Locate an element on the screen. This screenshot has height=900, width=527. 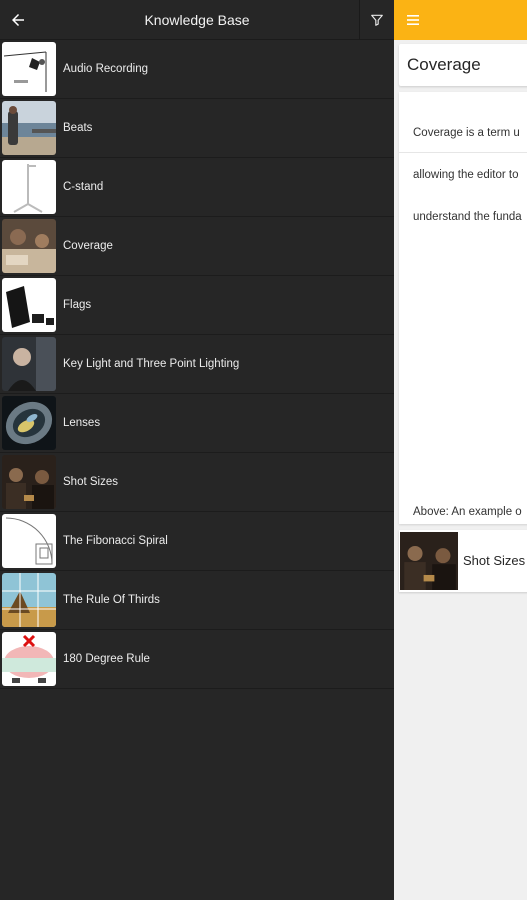
detail-app-bar is located at coordinates (460, 20).